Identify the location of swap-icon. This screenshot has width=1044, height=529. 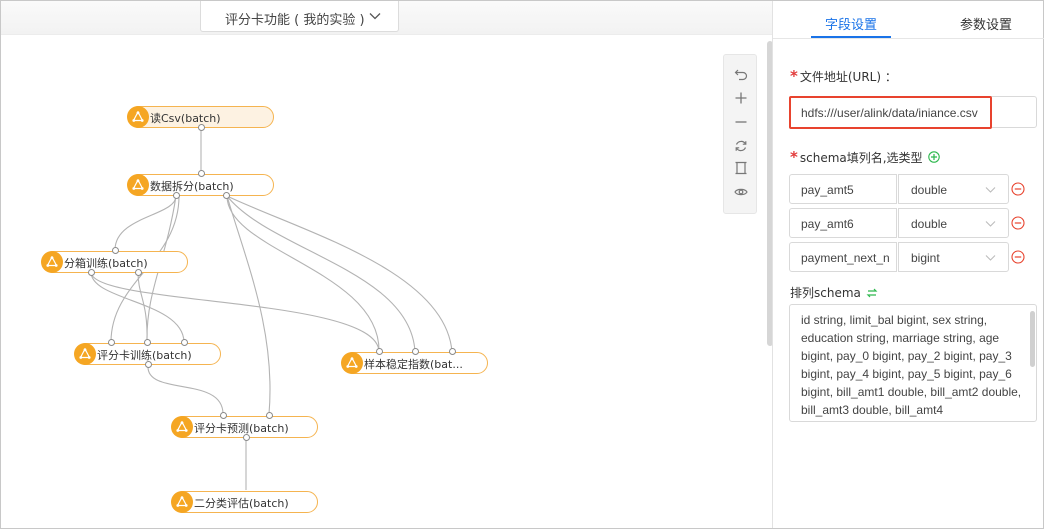
(872, 293).